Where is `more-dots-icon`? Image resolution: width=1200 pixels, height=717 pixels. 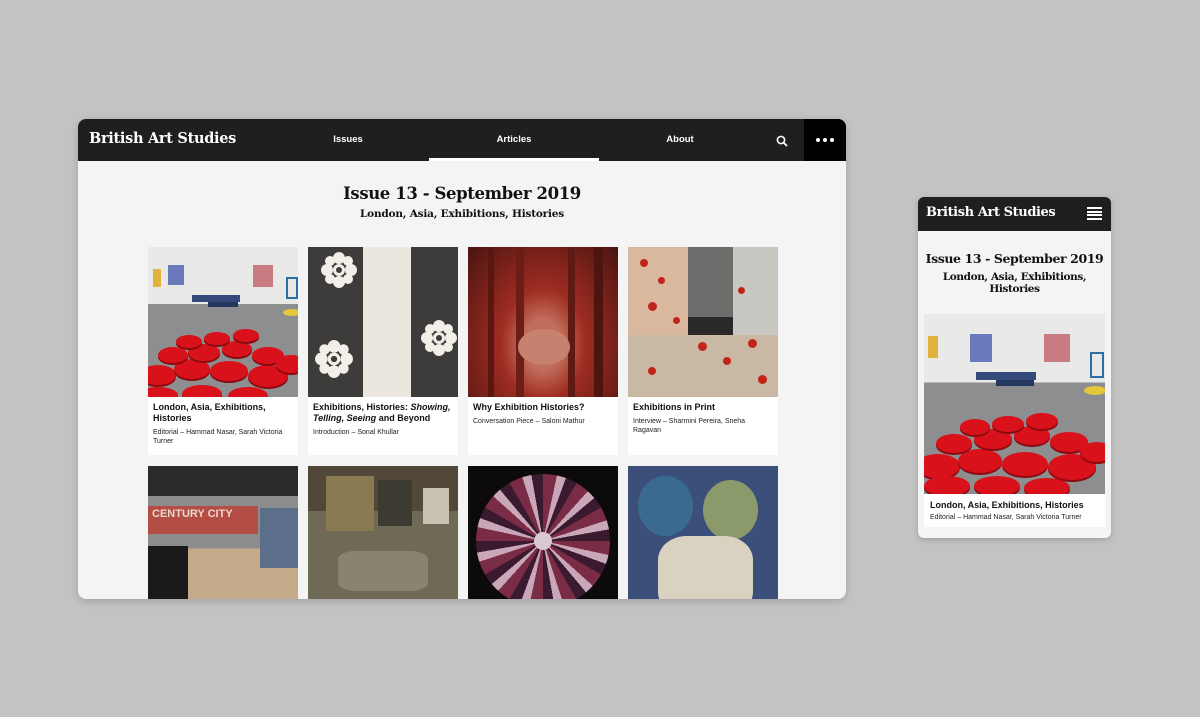
more-dots-icon is located at coordinates (825, 140).